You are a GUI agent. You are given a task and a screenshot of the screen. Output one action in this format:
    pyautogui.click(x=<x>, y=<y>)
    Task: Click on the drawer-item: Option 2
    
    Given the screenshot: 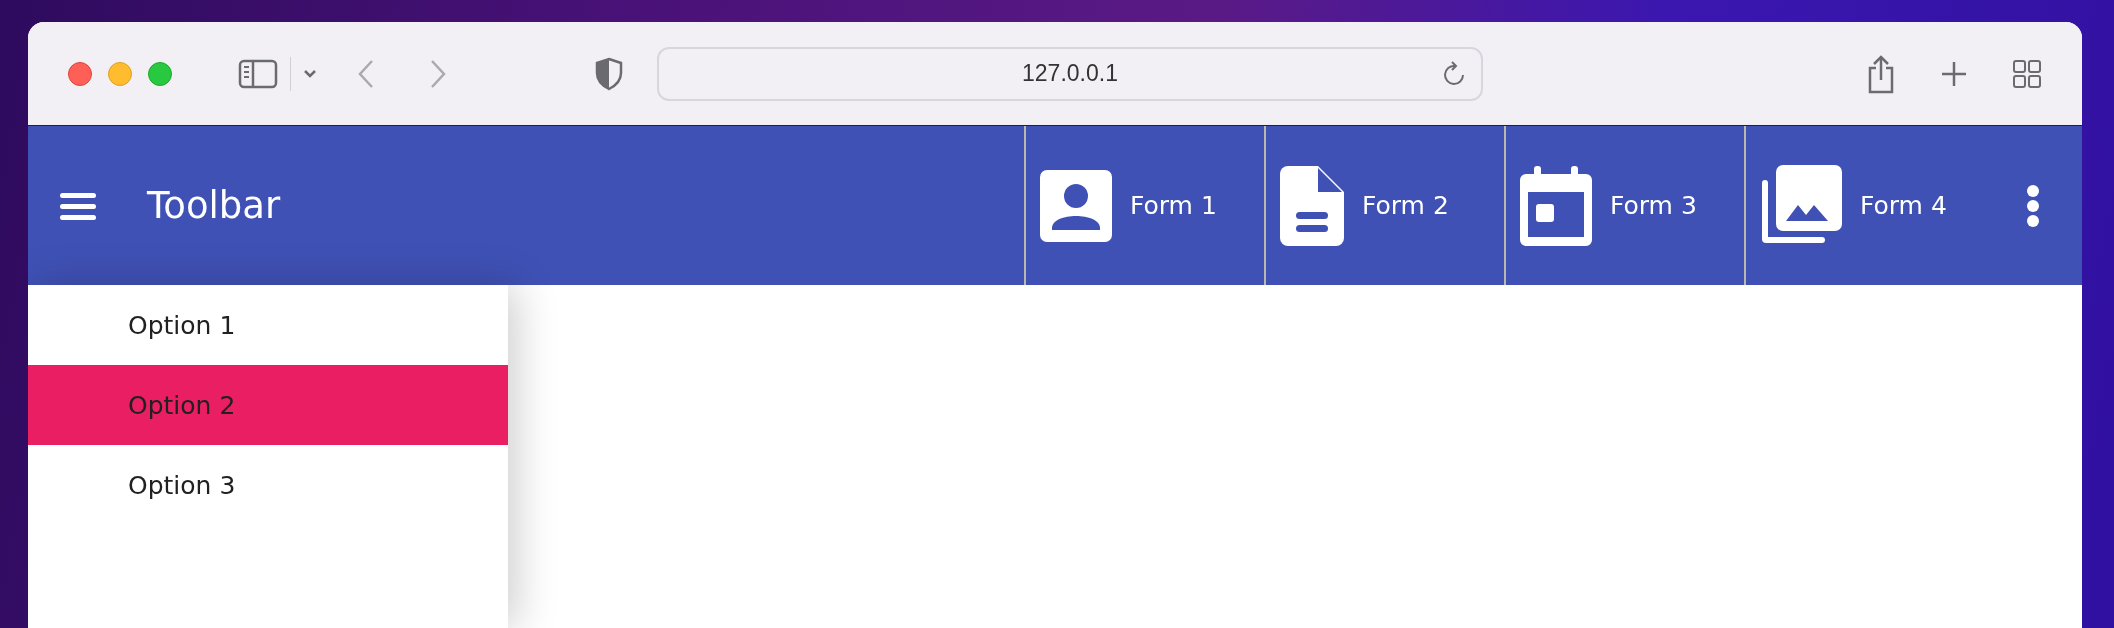 What is the action you would take?
    pyautogui.click(x=268, y=405)
    